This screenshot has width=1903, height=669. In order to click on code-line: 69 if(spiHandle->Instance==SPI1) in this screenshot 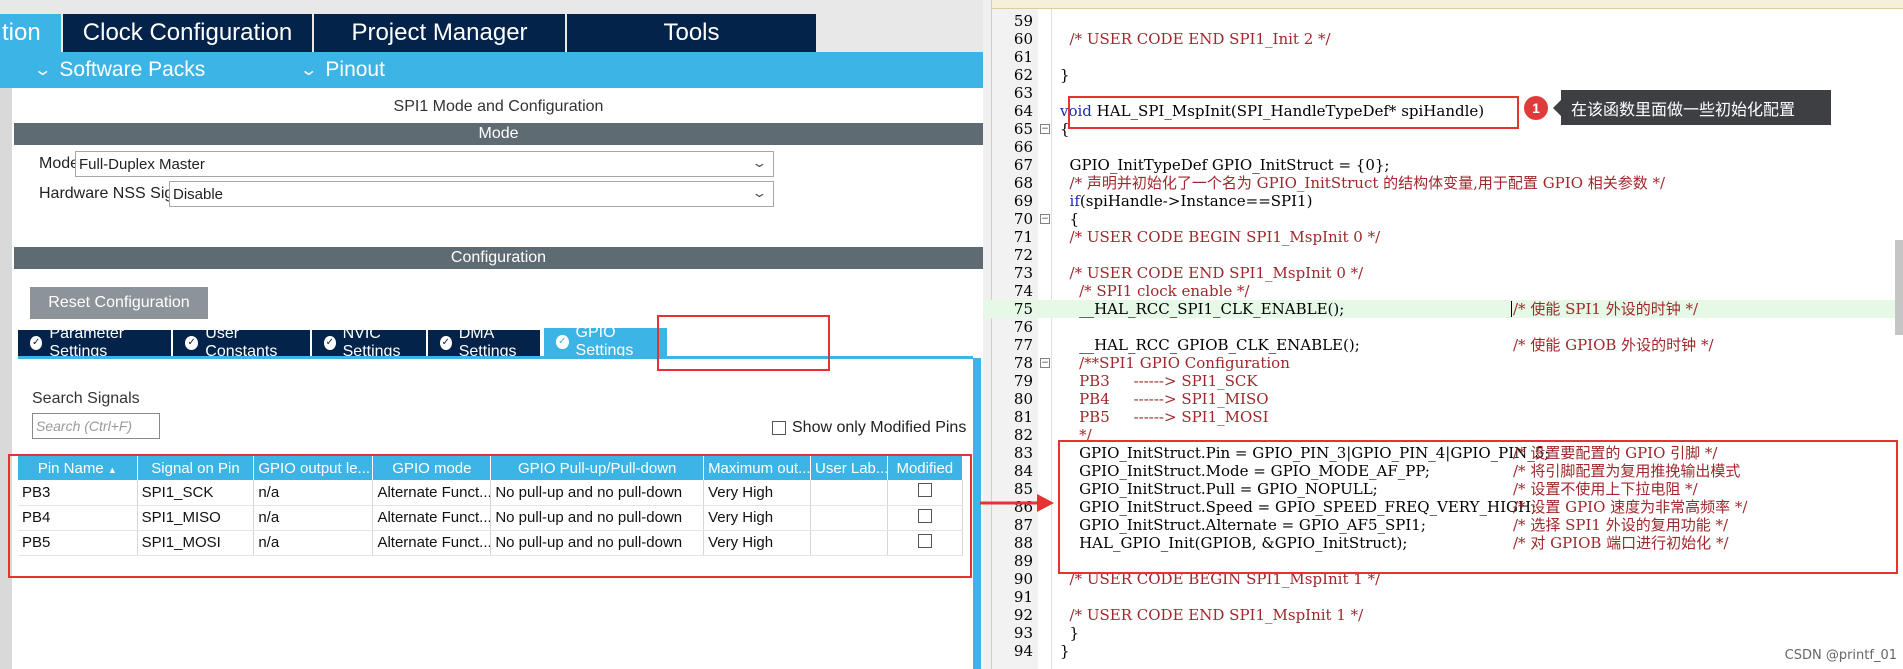, I will do `click(1443, 201)`.